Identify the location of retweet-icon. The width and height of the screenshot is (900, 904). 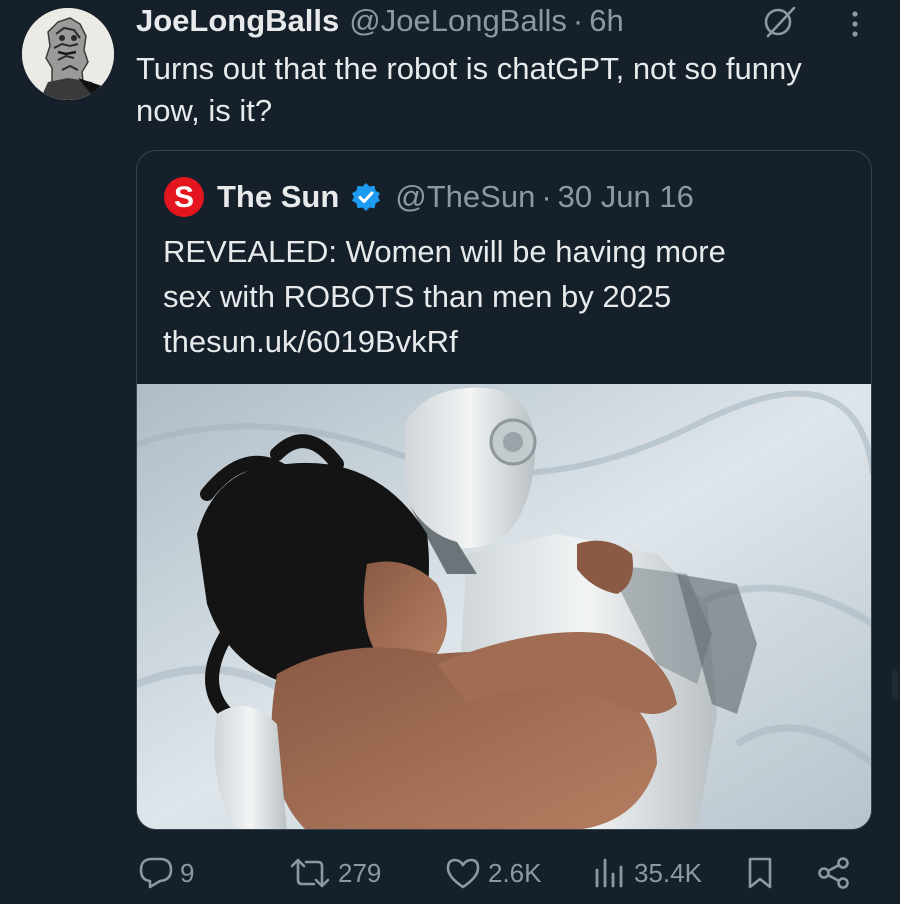
(310, 873).